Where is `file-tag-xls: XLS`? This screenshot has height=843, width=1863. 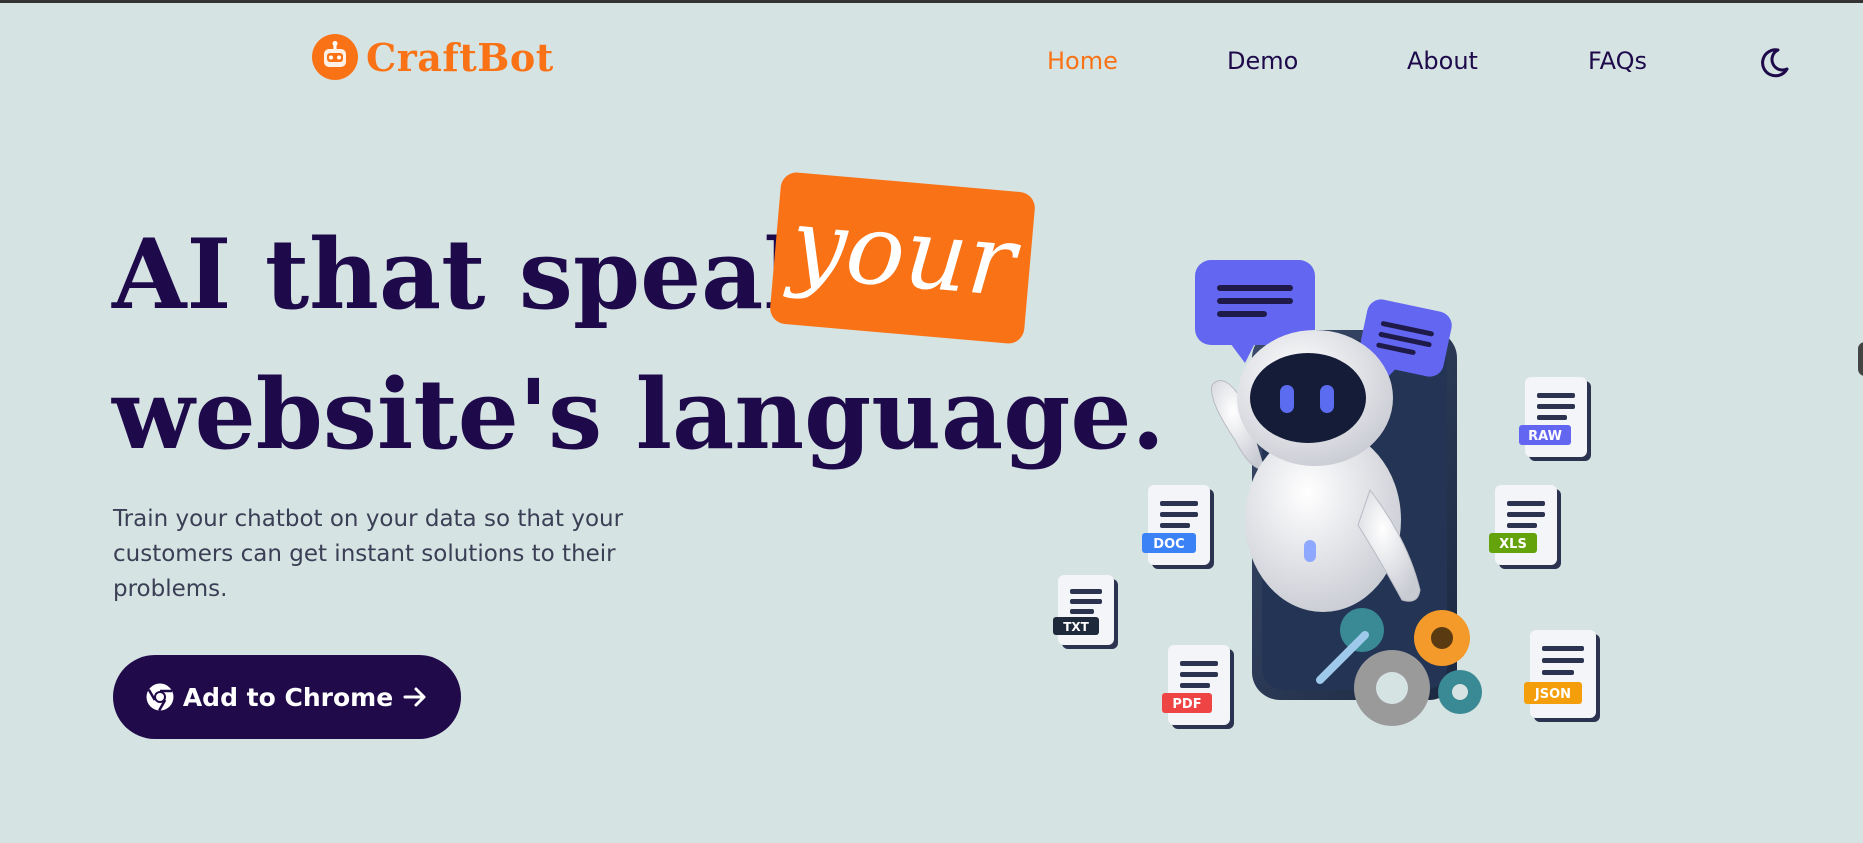 file-tag-xls: XLS is located at coordinates (1513, 544).